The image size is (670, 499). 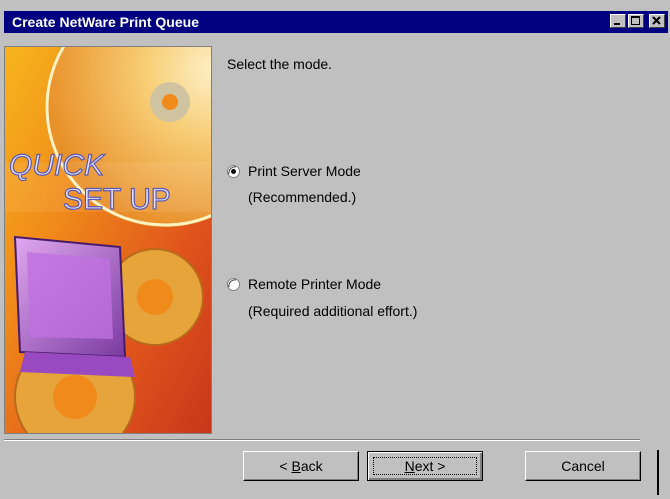 I want to click on button-separator, so click(x=322, y=440).